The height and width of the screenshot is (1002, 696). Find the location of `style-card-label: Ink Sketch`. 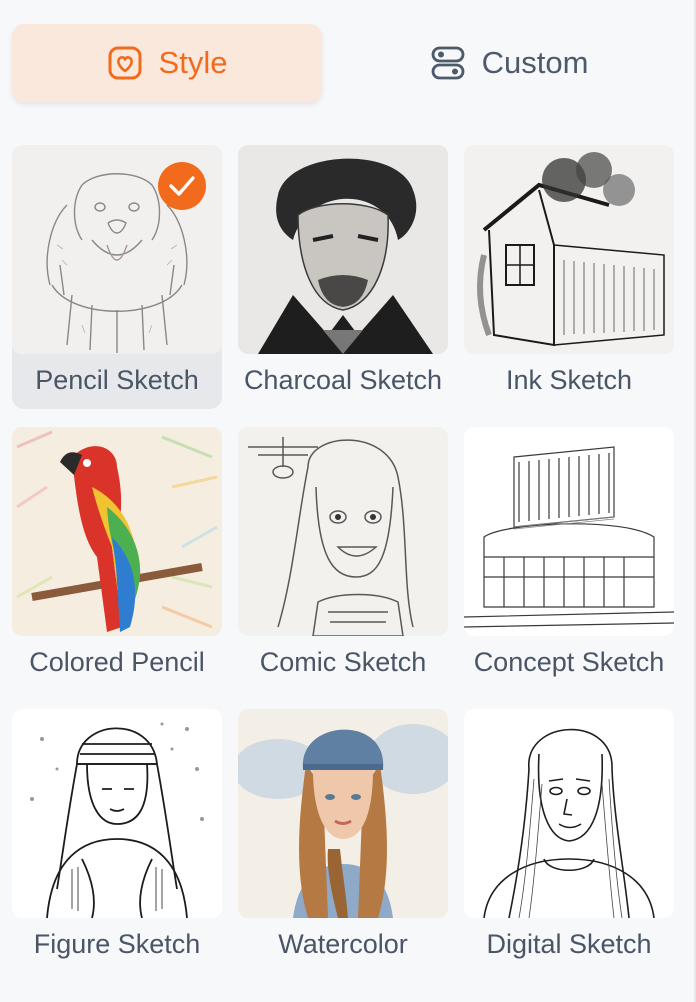

style-card-label: Ink Sketch is located at coordinates (569, 380).